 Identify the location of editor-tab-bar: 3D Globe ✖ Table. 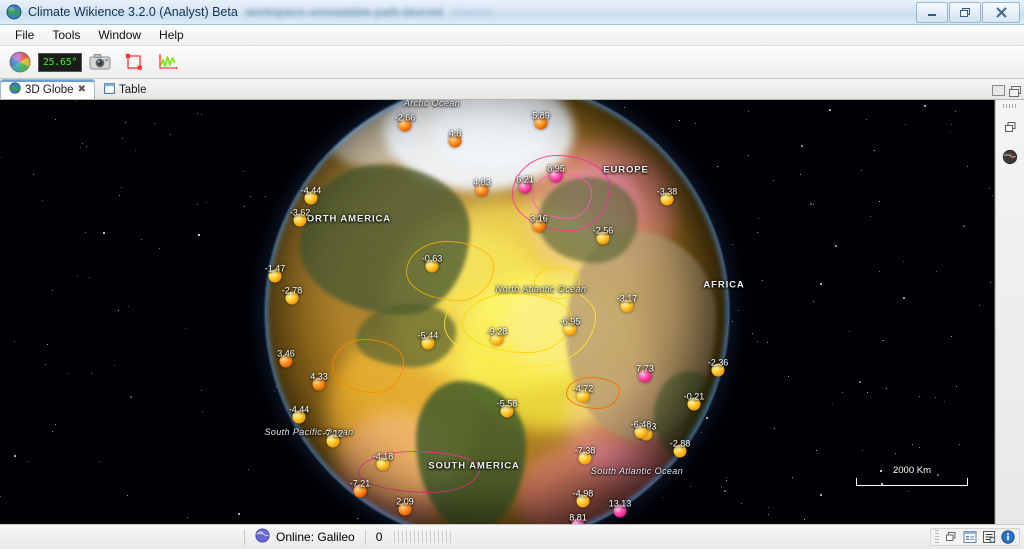
(512, 89).